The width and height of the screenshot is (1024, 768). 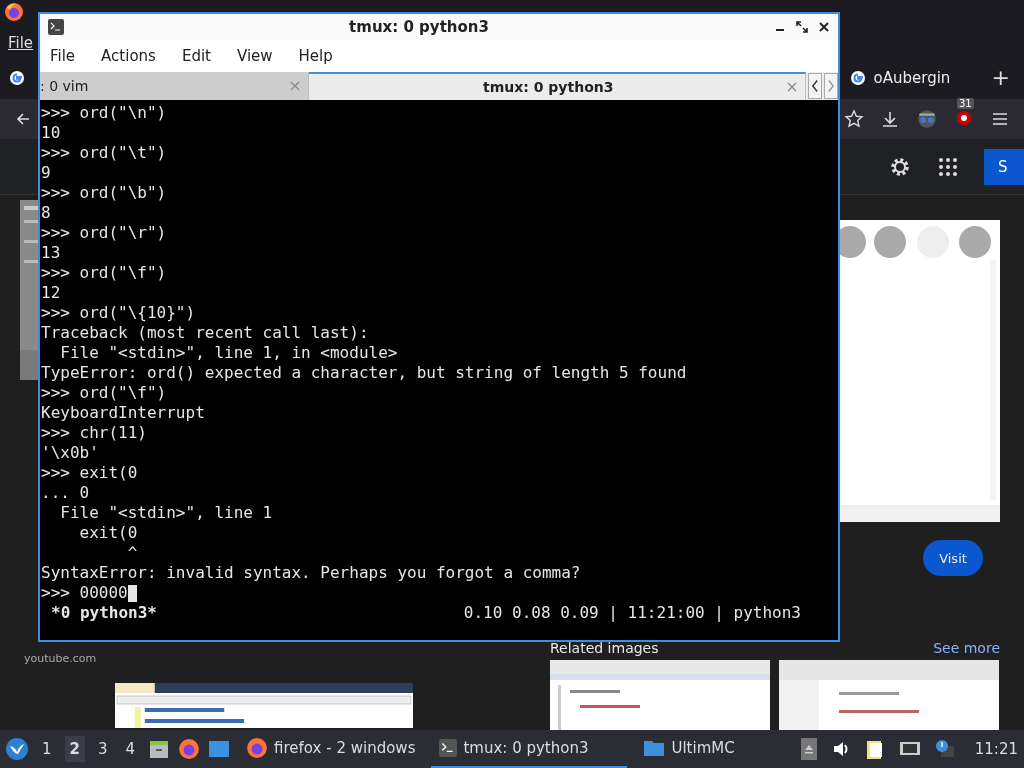 What do you see at coordinates (1000, 78) in the screenshot?
I see `new-tab-button: +` at bounding box center [1000, 78].